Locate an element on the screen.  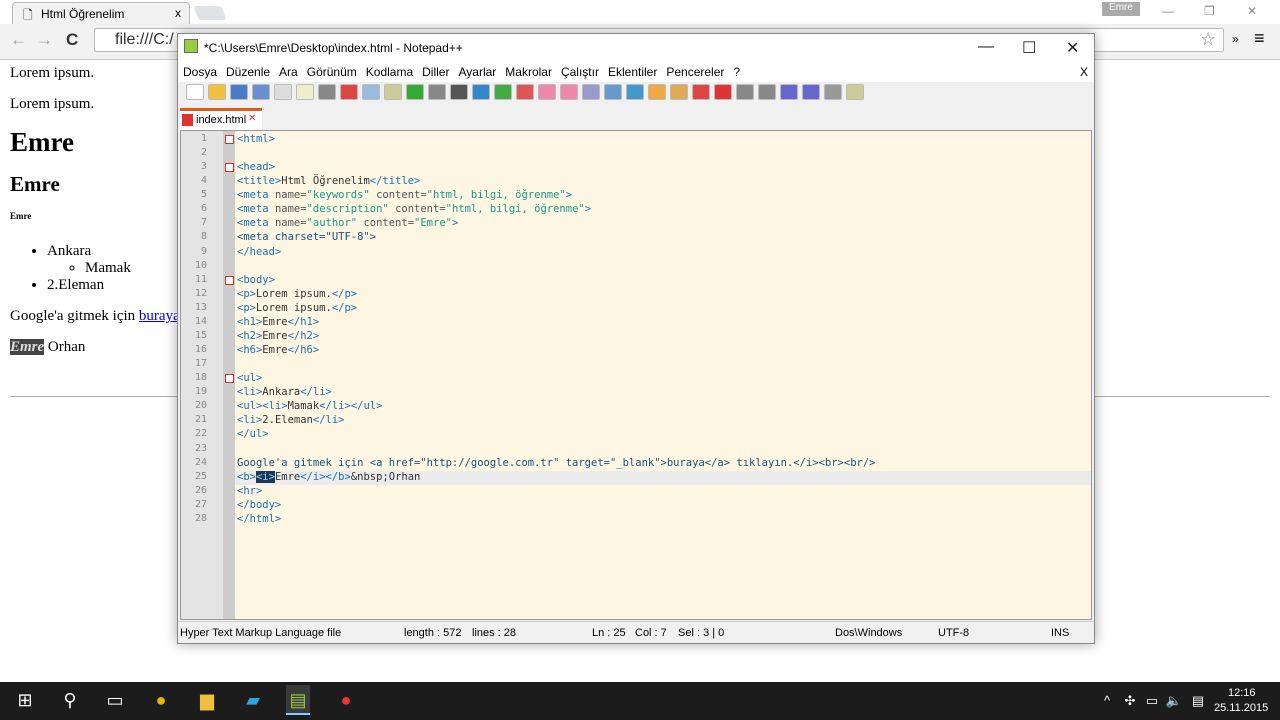
menu-diller: Diller is located at coordinates (435, 70).